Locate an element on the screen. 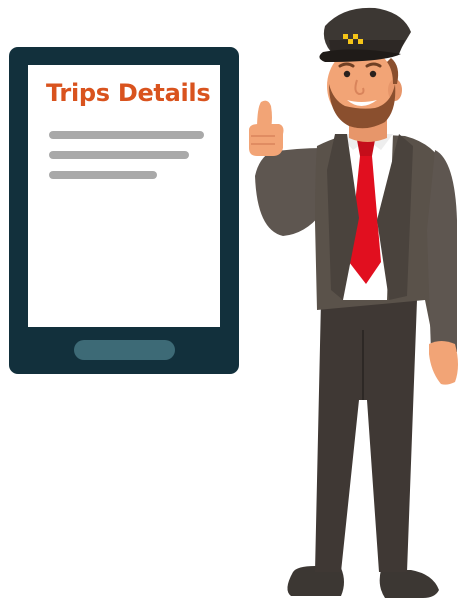 The width and height of the screenshot is (462, 606). raised-arm is located at coordinates (289, 192).